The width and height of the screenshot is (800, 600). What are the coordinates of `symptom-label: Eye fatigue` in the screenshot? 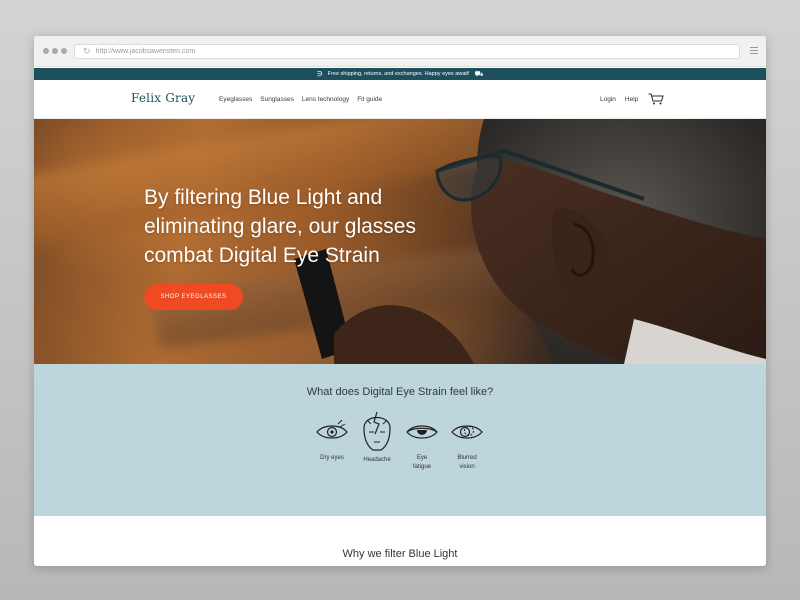 It's located at (421, 462).